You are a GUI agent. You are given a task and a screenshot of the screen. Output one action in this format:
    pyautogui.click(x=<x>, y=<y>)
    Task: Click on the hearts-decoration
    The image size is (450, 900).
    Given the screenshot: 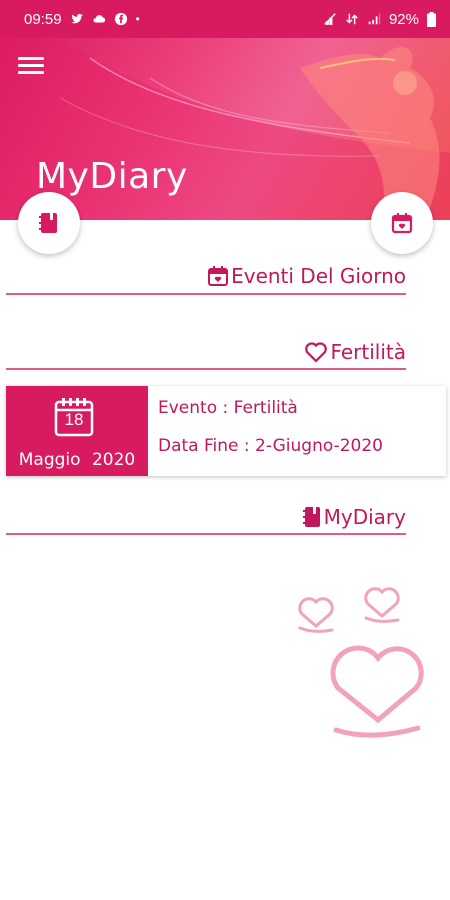 What is the action you would take?
    pyautogui.click(x=361, y=662)
    